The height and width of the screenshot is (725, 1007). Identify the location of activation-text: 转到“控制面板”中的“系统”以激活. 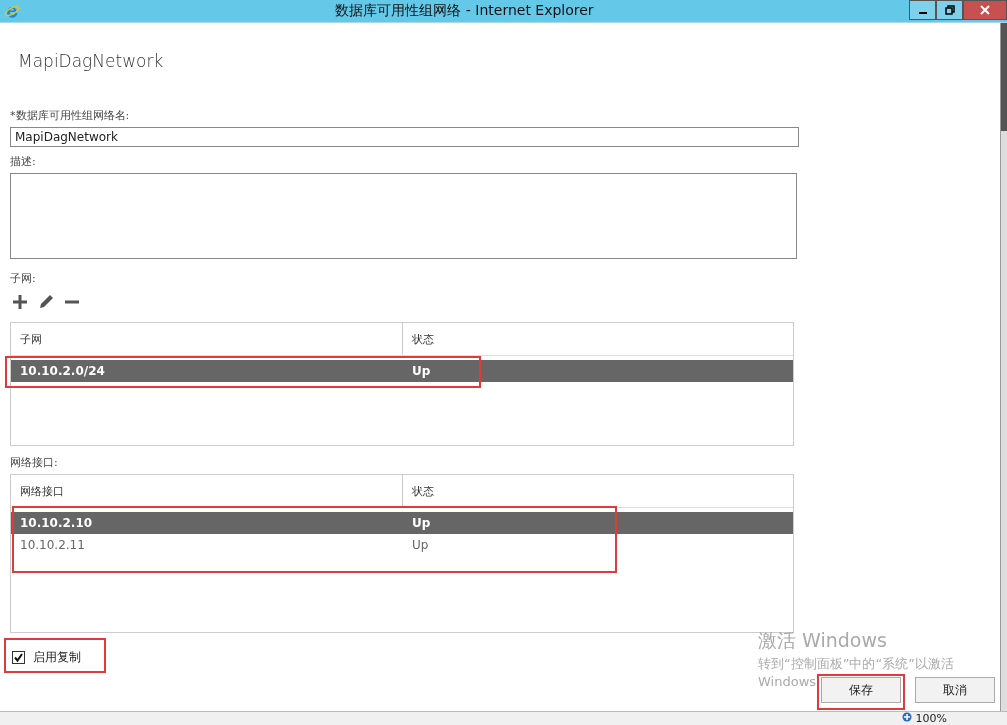
(856, 664).